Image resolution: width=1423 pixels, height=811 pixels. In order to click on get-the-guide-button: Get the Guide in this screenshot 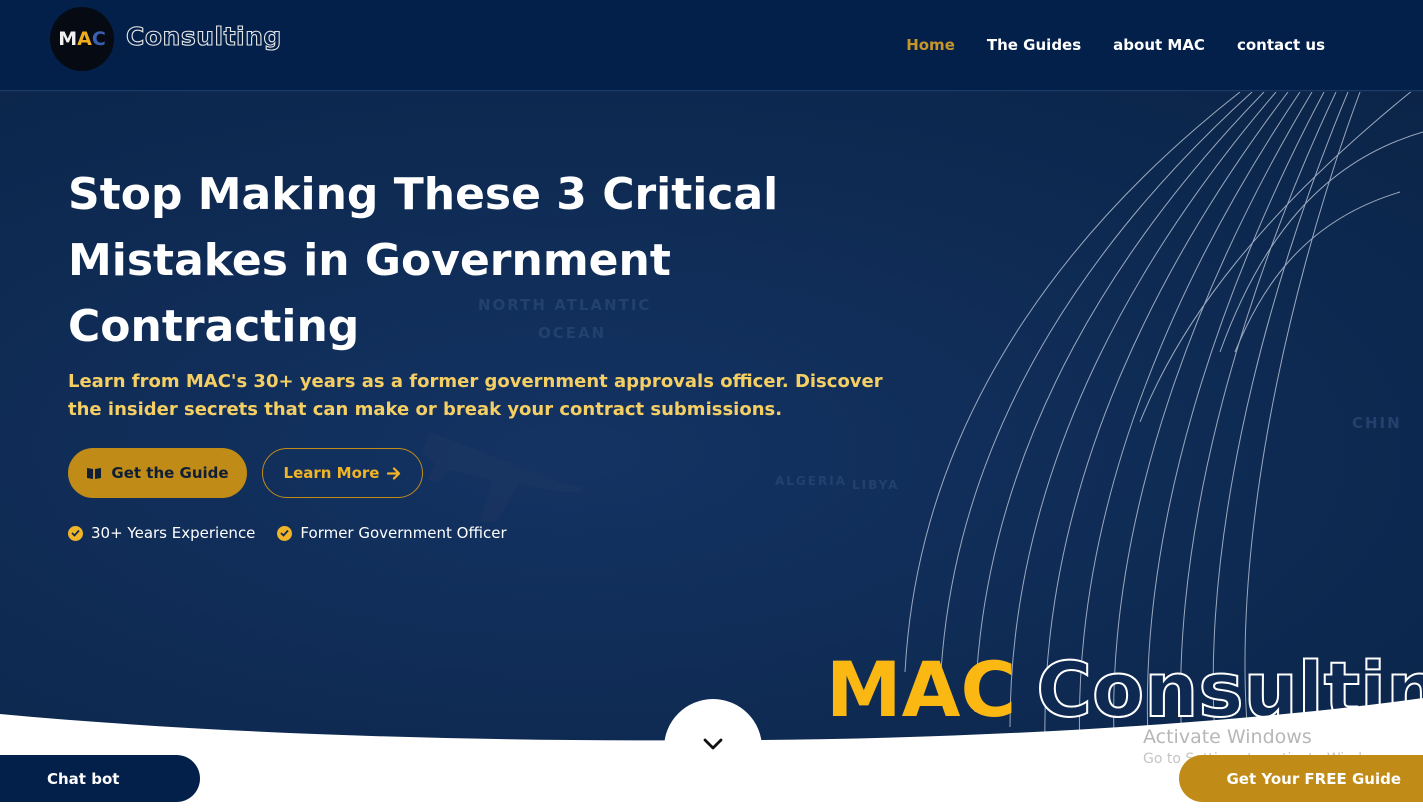, I will do `click(157, 473)`.